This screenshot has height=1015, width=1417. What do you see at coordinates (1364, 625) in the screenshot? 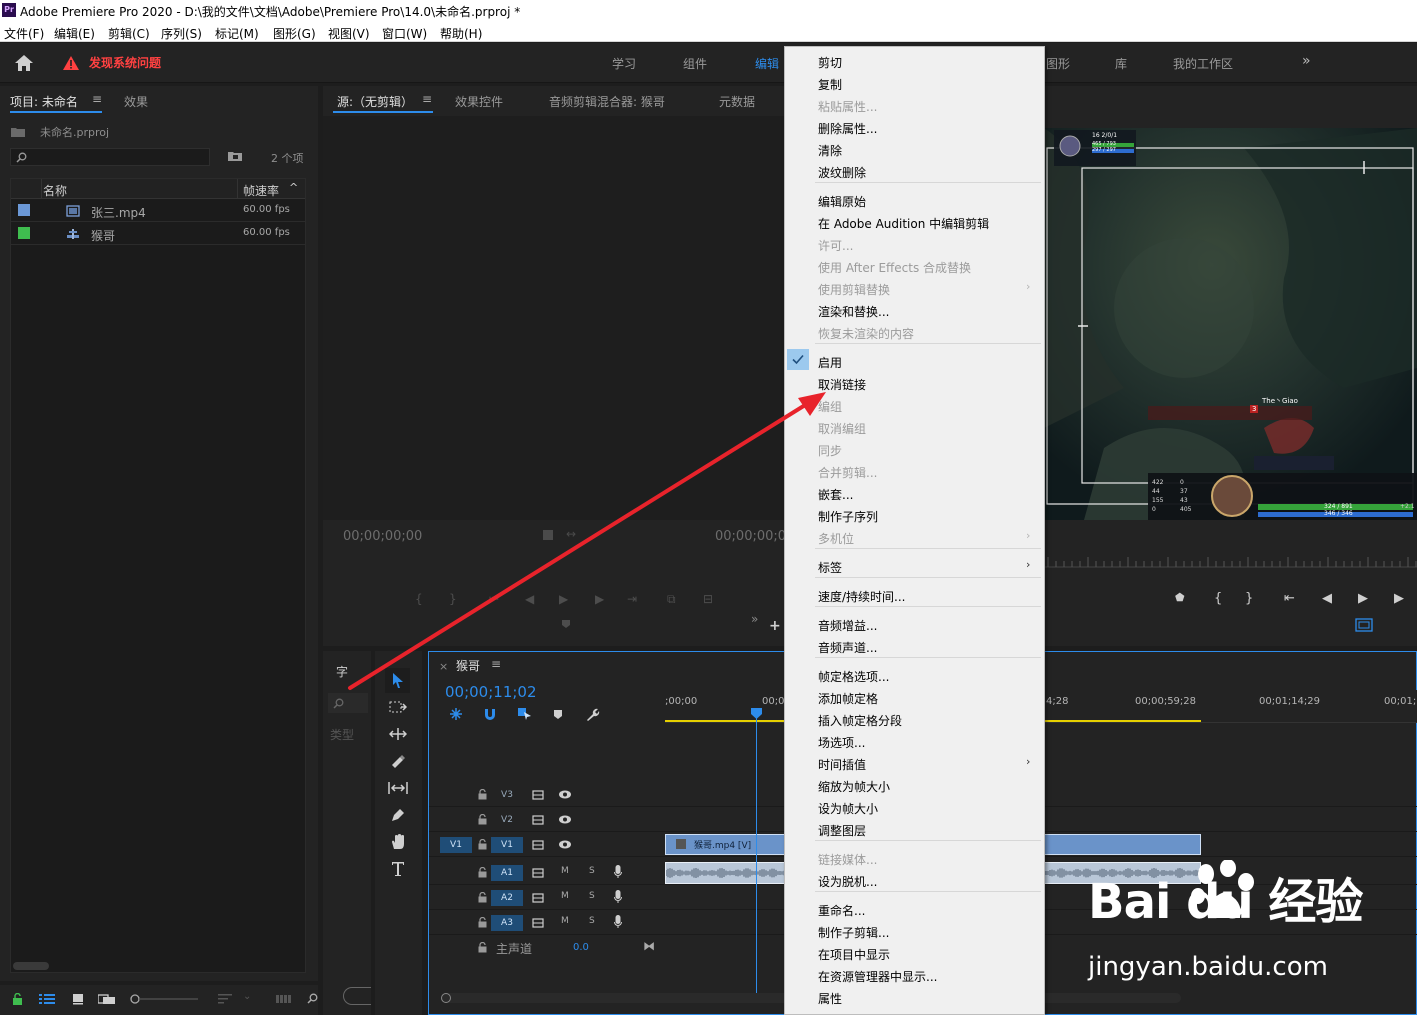
I see `export-frame-icon` at bounding box center [1364, 625].